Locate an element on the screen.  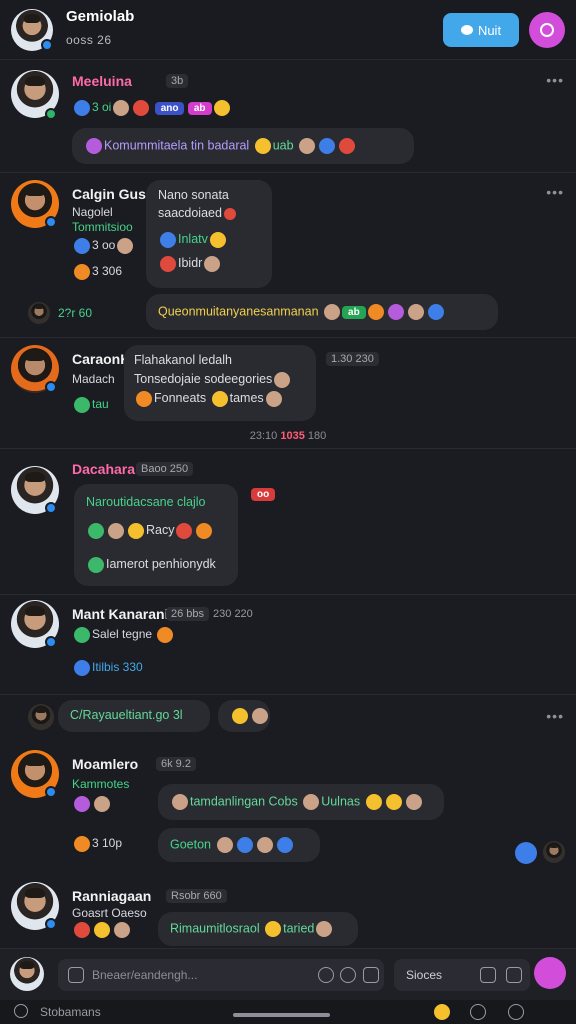
sender-name: Ranniagaan is located at coordinates (112, 896).